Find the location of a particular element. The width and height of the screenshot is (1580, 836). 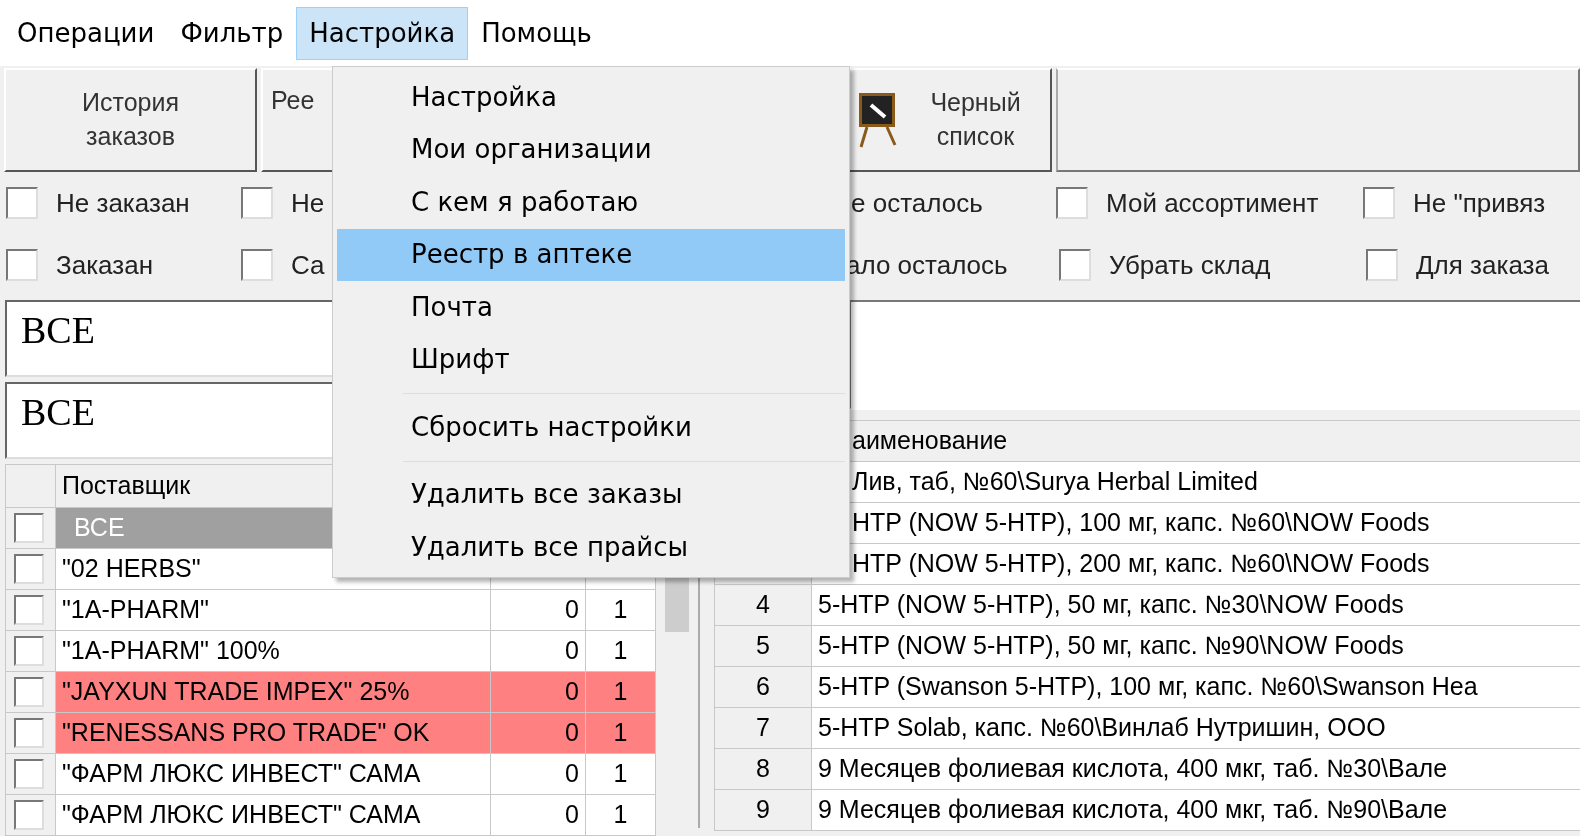

row-number: 4 is located at coordinates (763, 605).